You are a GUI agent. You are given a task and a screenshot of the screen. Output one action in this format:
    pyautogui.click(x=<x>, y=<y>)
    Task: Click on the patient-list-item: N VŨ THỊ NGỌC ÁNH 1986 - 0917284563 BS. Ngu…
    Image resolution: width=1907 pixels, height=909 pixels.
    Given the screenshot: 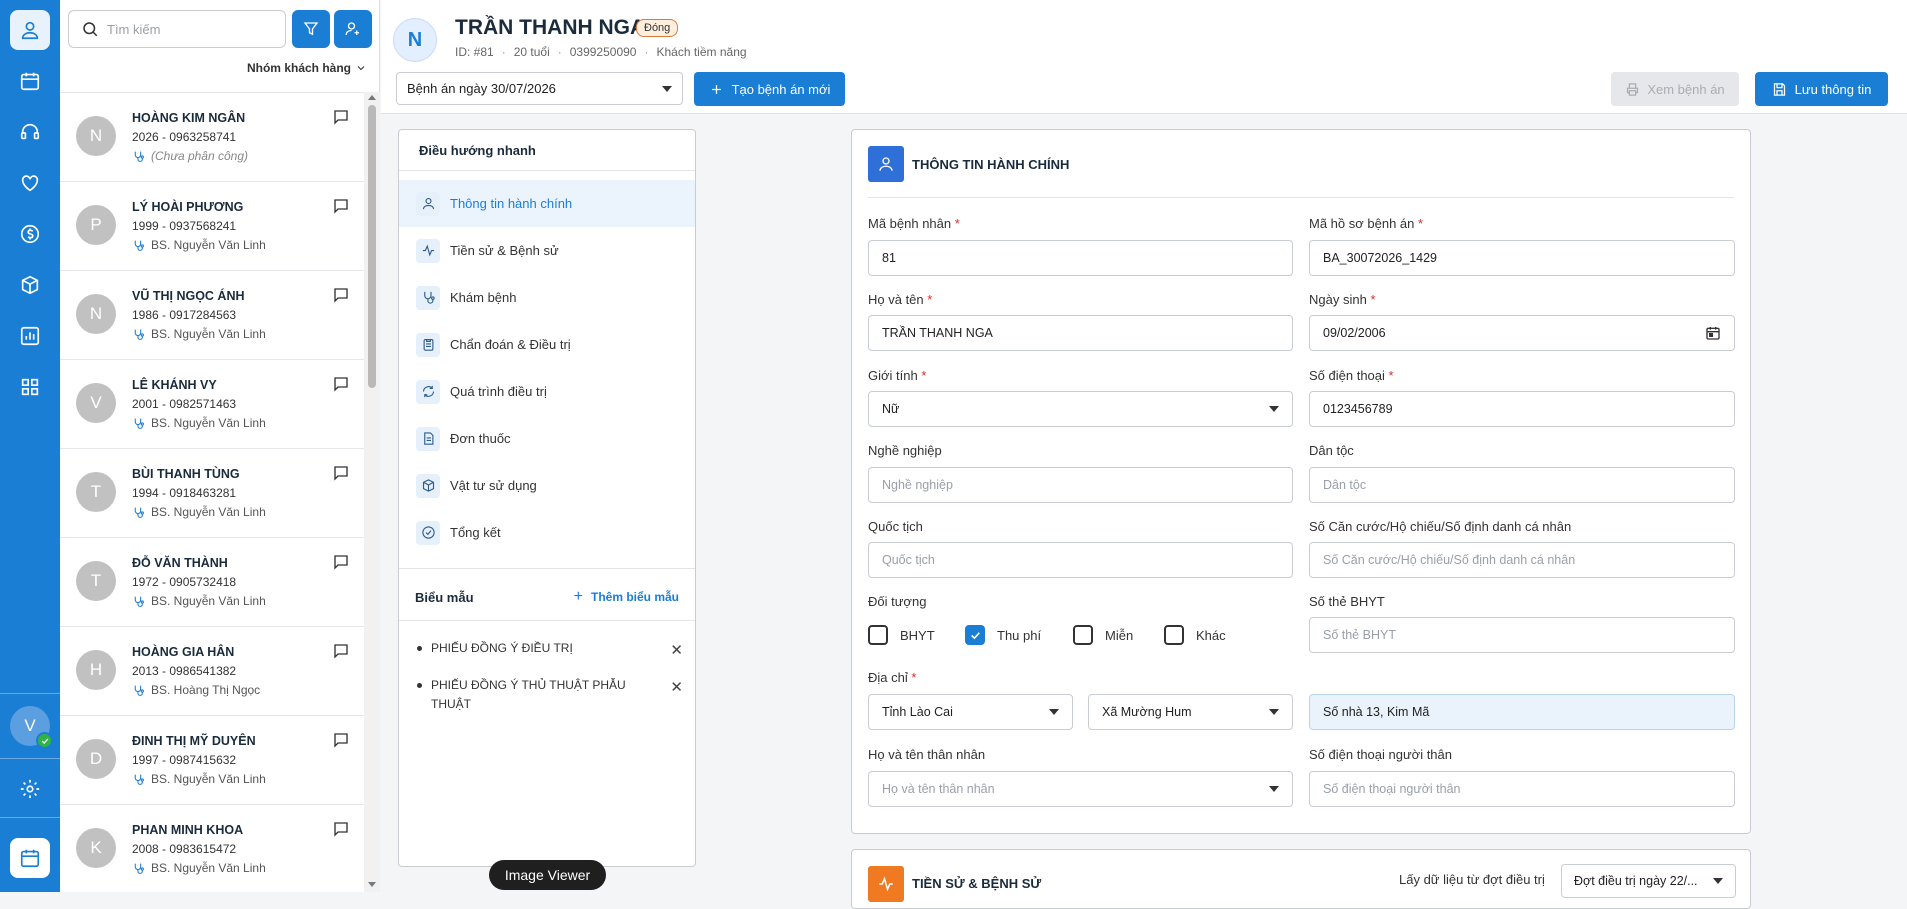 What is the action you would take?
    pyautogui.click(x=212, y=315)
    